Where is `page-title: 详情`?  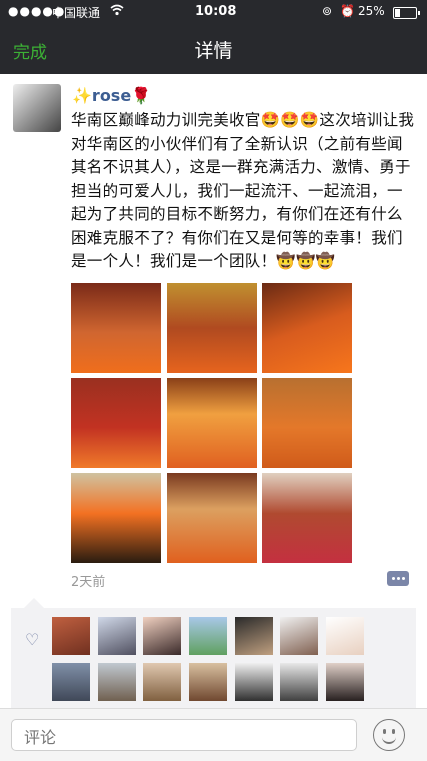 page-title: 详情 is located at coordinates (213, 51).